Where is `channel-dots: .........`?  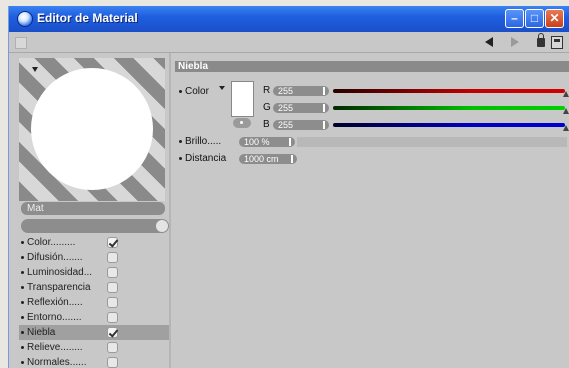
channel-dots: ......... is located at coordinates (63, 242).